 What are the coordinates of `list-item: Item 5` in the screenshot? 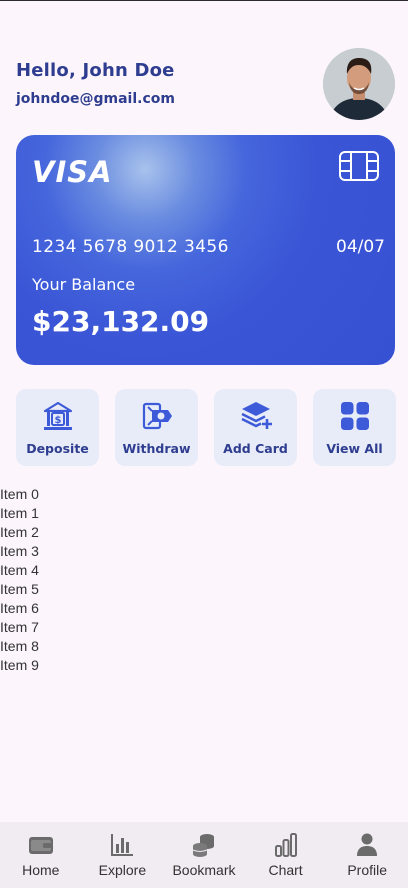 It's located at (19, 589).